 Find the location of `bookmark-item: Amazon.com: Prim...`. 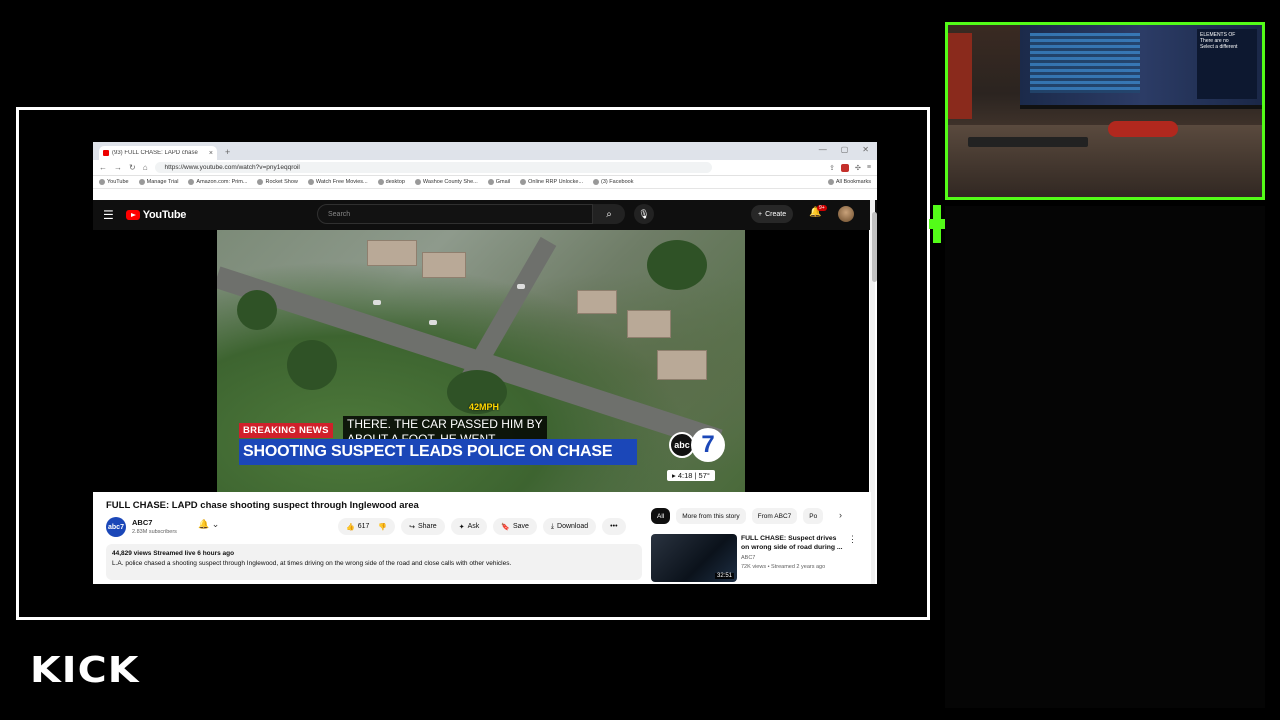

bookmark-item: Amazon.com: Prim... is located at coordinates (217, 182).